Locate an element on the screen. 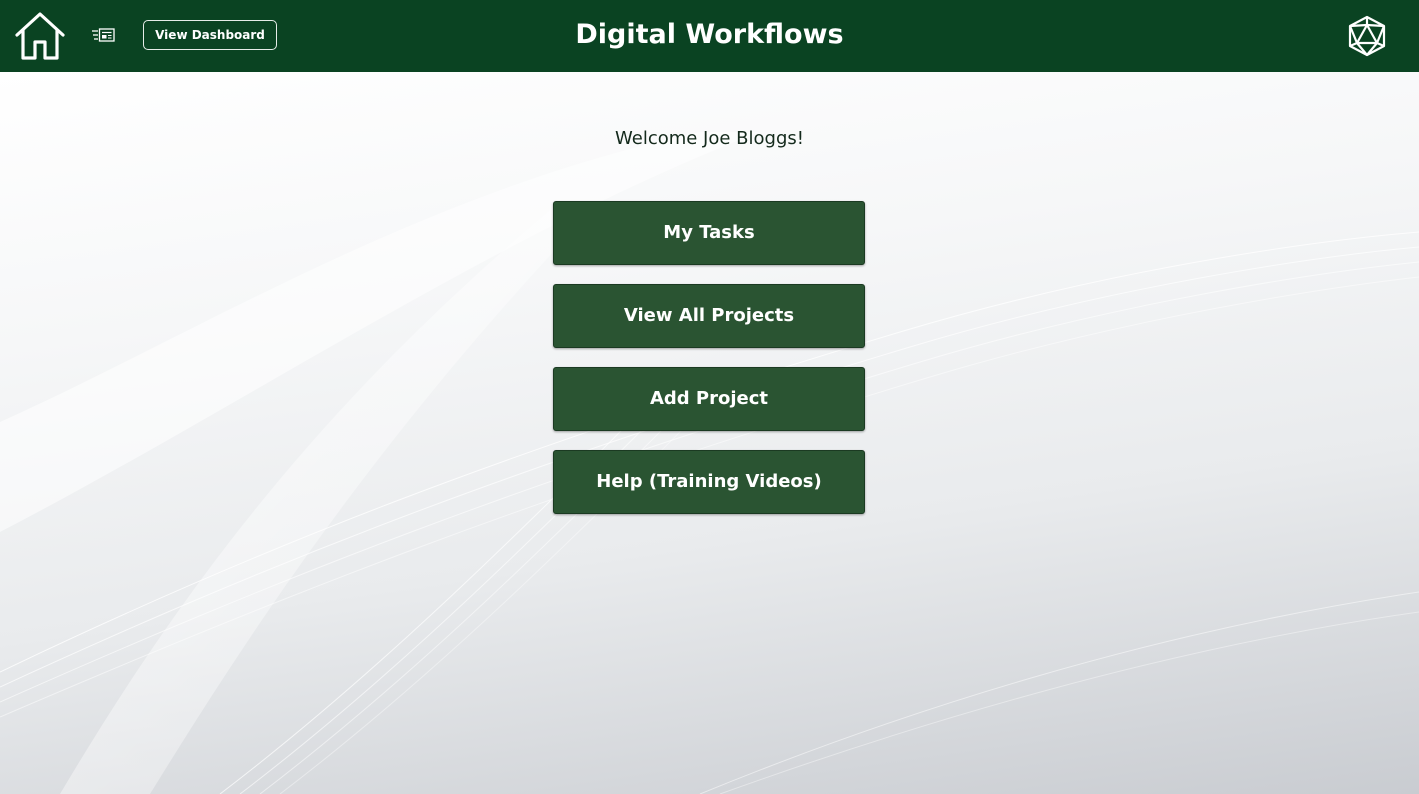  app-header: View Dashboard Digital Workflows is located at coordinates (709, 36).